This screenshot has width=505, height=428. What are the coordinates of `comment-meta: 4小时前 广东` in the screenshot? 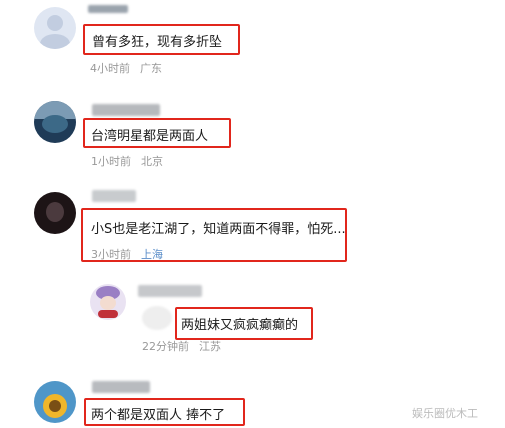 It's located at (126, 68).